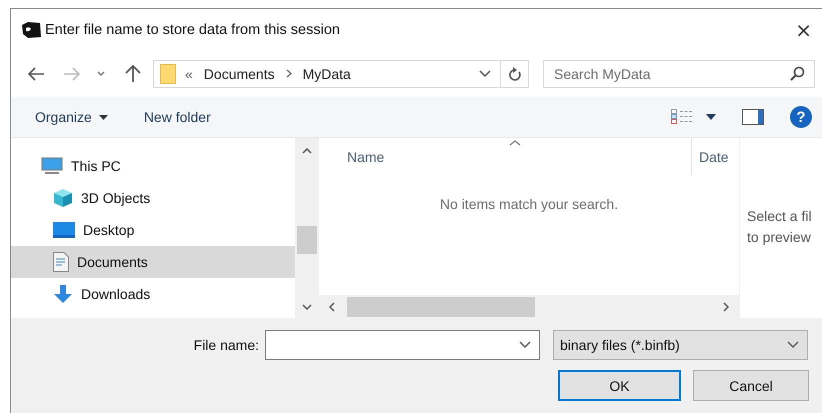 Image resolution: width=822 pixels, height=413 pixels. I want to click on search-icon, so click(797, 74).